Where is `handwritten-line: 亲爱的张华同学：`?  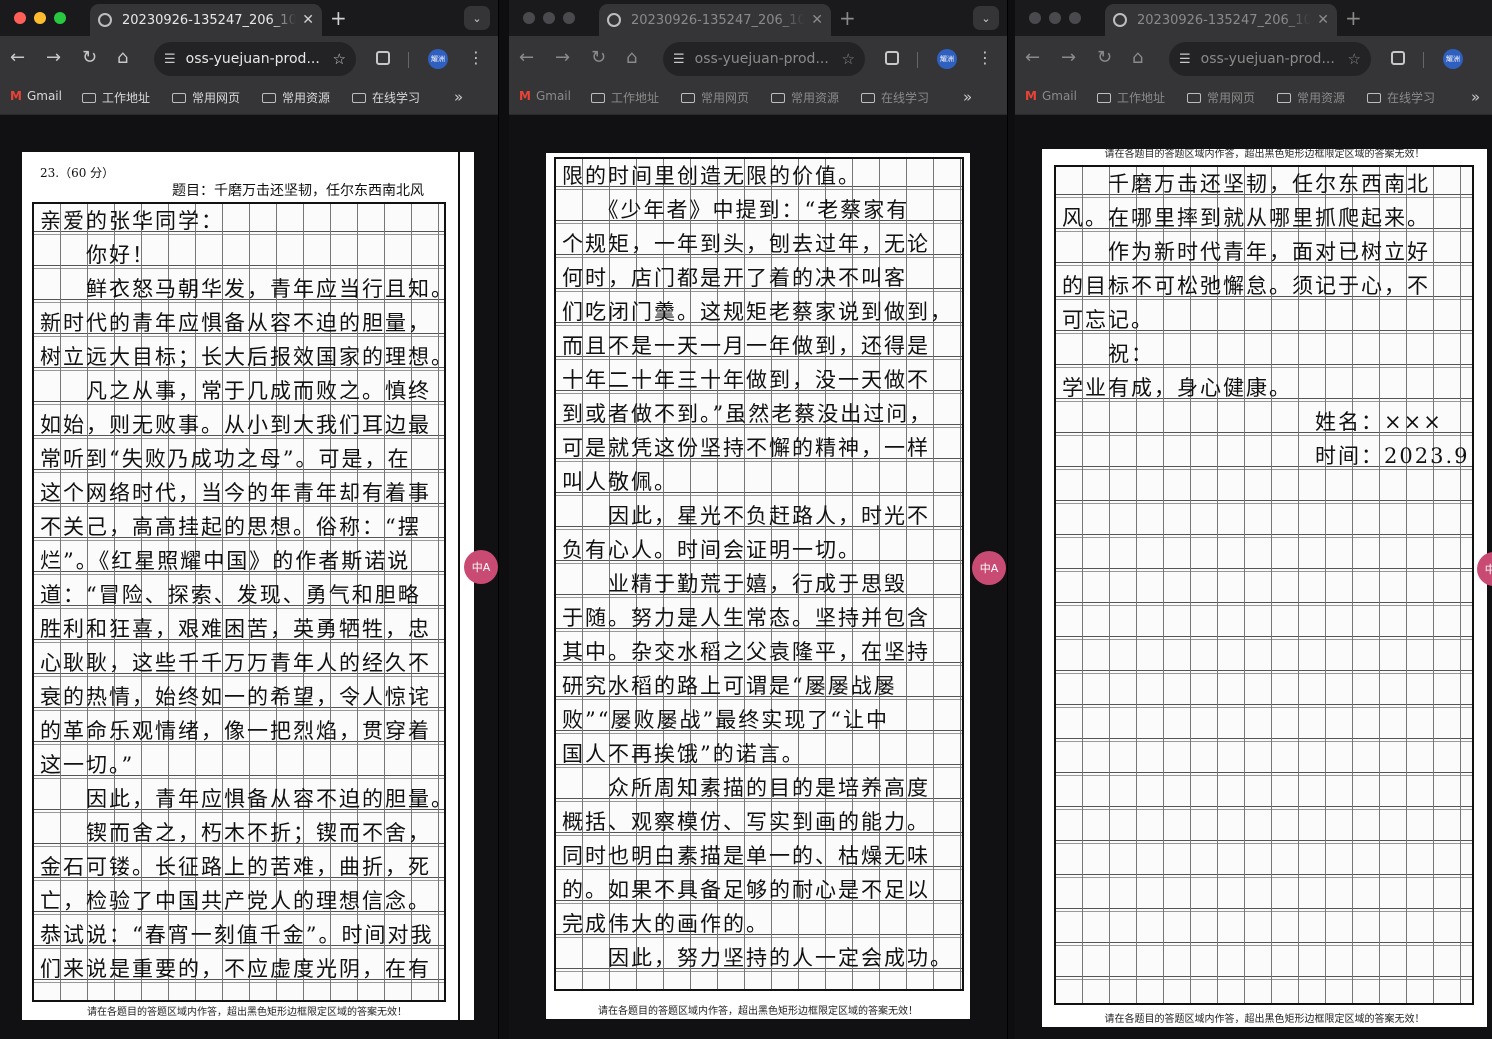
handwritten-line: 亲爱的张华同学： is located at coordinates (132, 221).